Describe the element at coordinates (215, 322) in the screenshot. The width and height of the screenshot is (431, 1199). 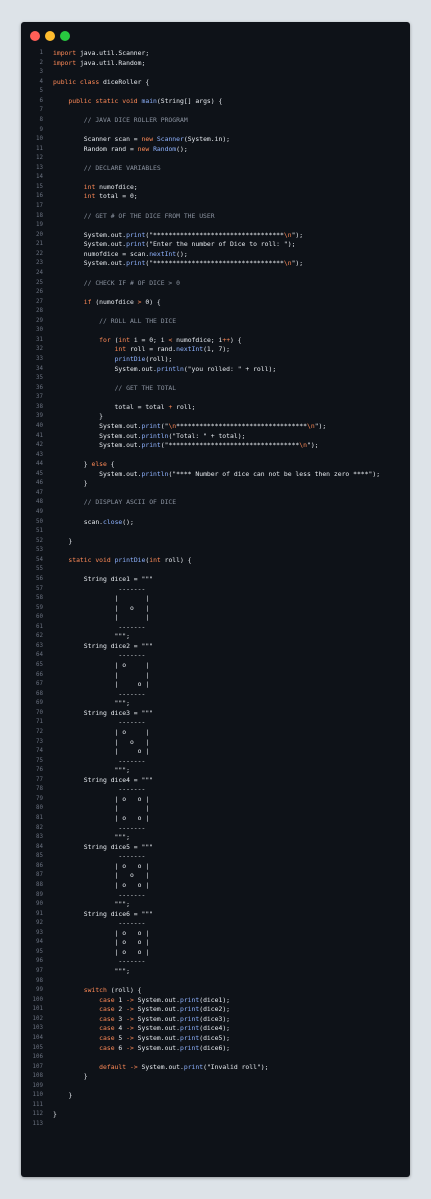
I see `code-line: 29 // ROLL ALL THE DICE` at that location.